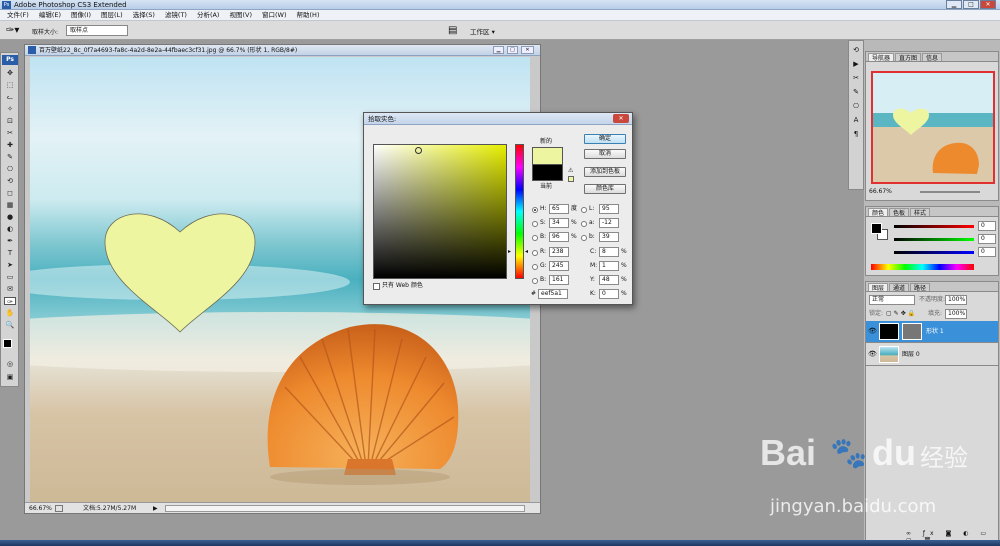 The image size is (1000, 546). What do you see at coordinates (535, 210) in the screenshot?
I see `radio-h` at bounding box center [535, 210].